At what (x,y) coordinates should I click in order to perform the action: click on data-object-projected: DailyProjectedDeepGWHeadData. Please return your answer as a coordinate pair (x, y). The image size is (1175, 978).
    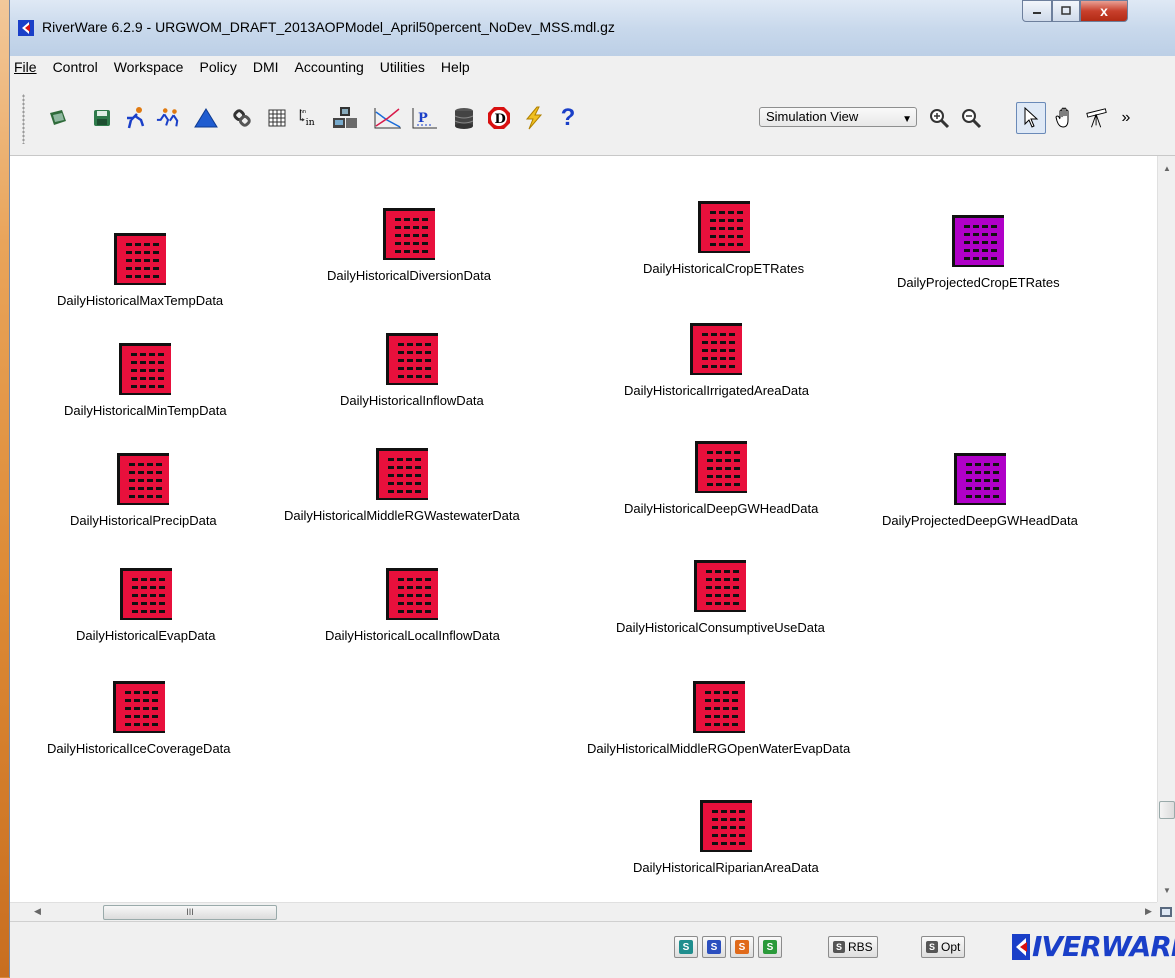
    Looking at the image, I should click on (980, 489).